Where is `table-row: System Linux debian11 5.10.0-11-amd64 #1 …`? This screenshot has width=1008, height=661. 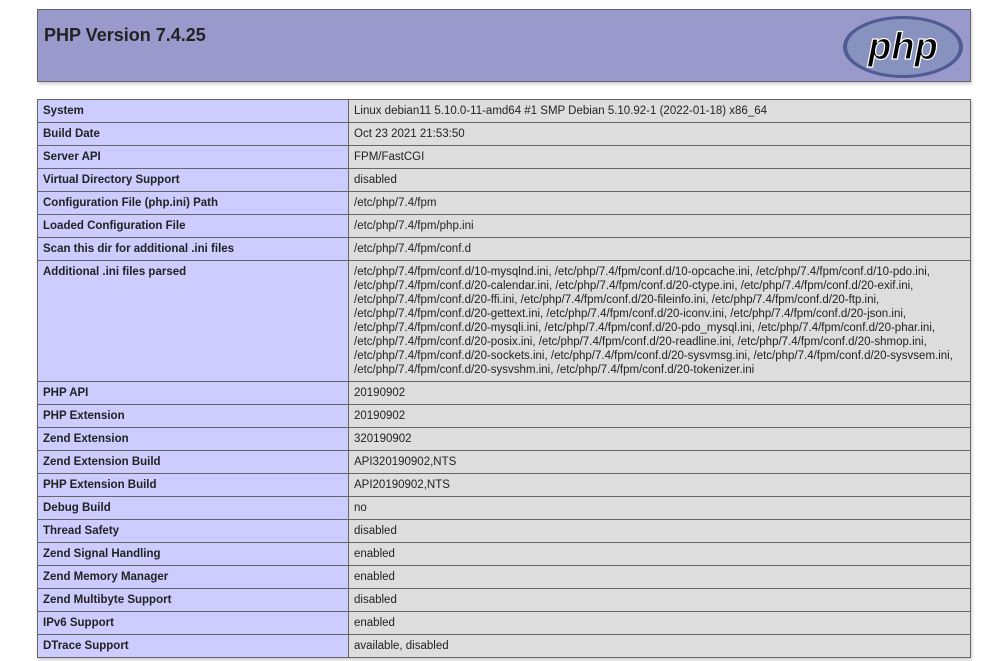 table-row: System Linux debian11 5.10.0-11-amd64 #1 … is located at coordinates (504, 111).